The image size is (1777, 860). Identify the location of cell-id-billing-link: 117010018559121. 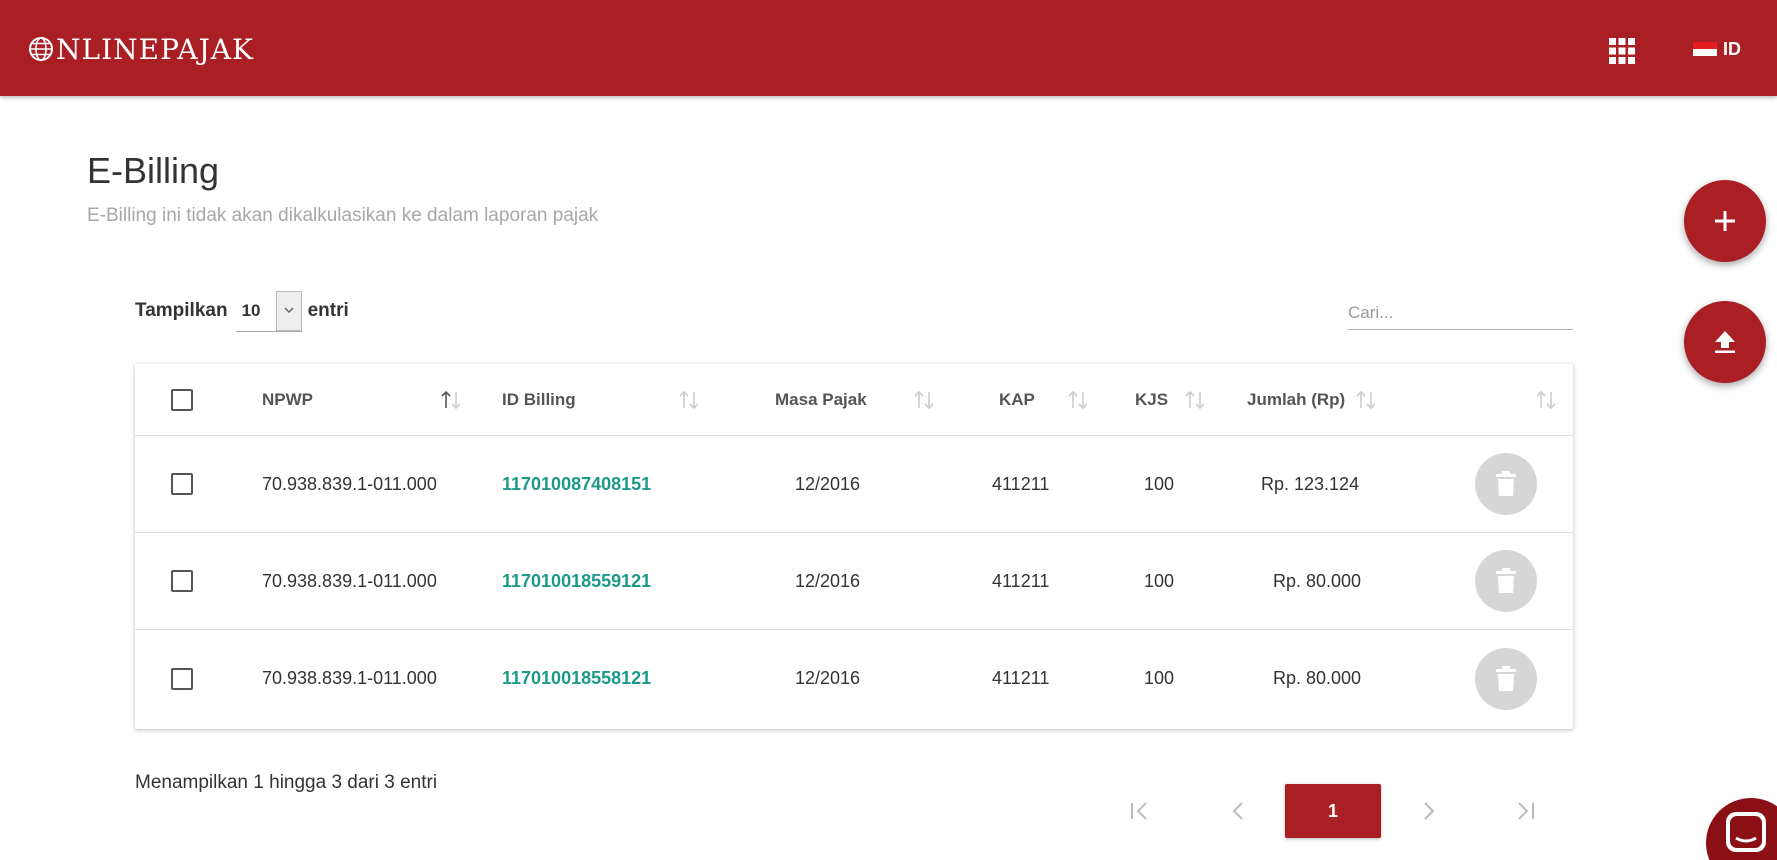
(576, 581).